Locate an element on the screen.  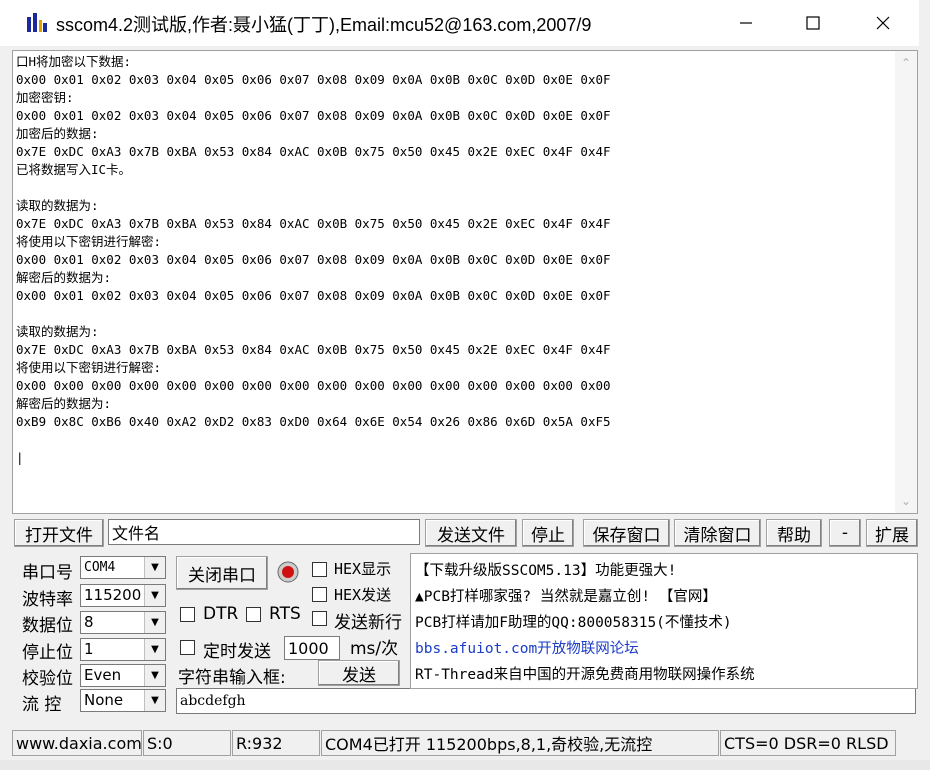
stopbits-select: 1 ▼ is located at coordinates (123, 649).